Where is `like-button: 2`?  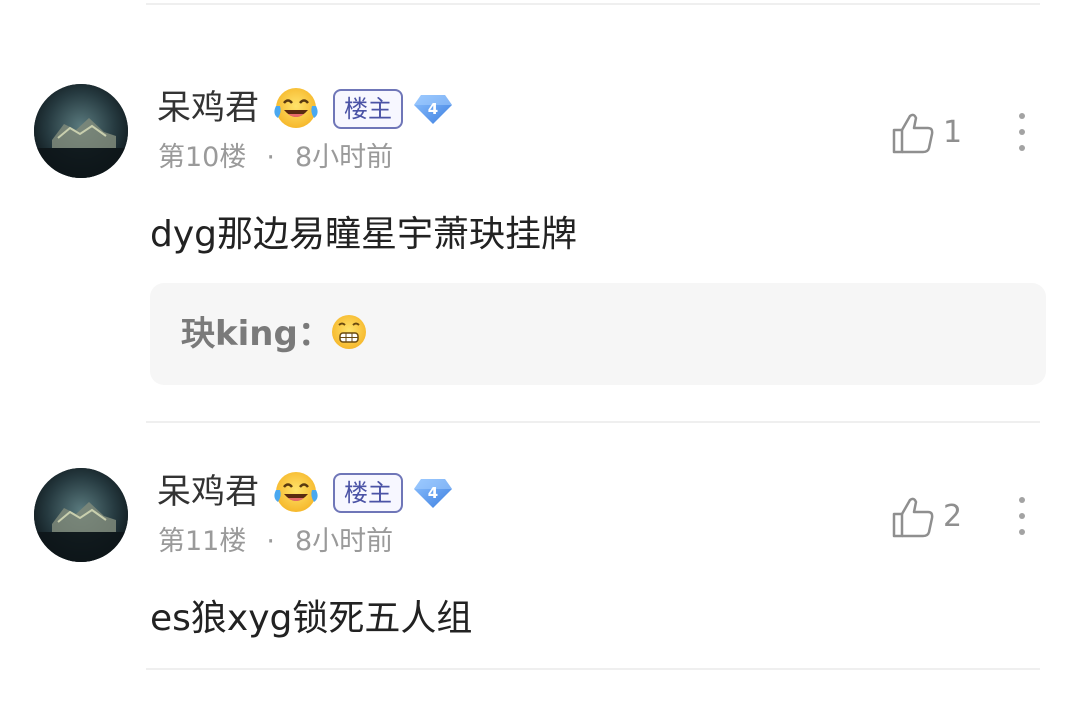 like-button: 2 is located at coordinates (928, 517).